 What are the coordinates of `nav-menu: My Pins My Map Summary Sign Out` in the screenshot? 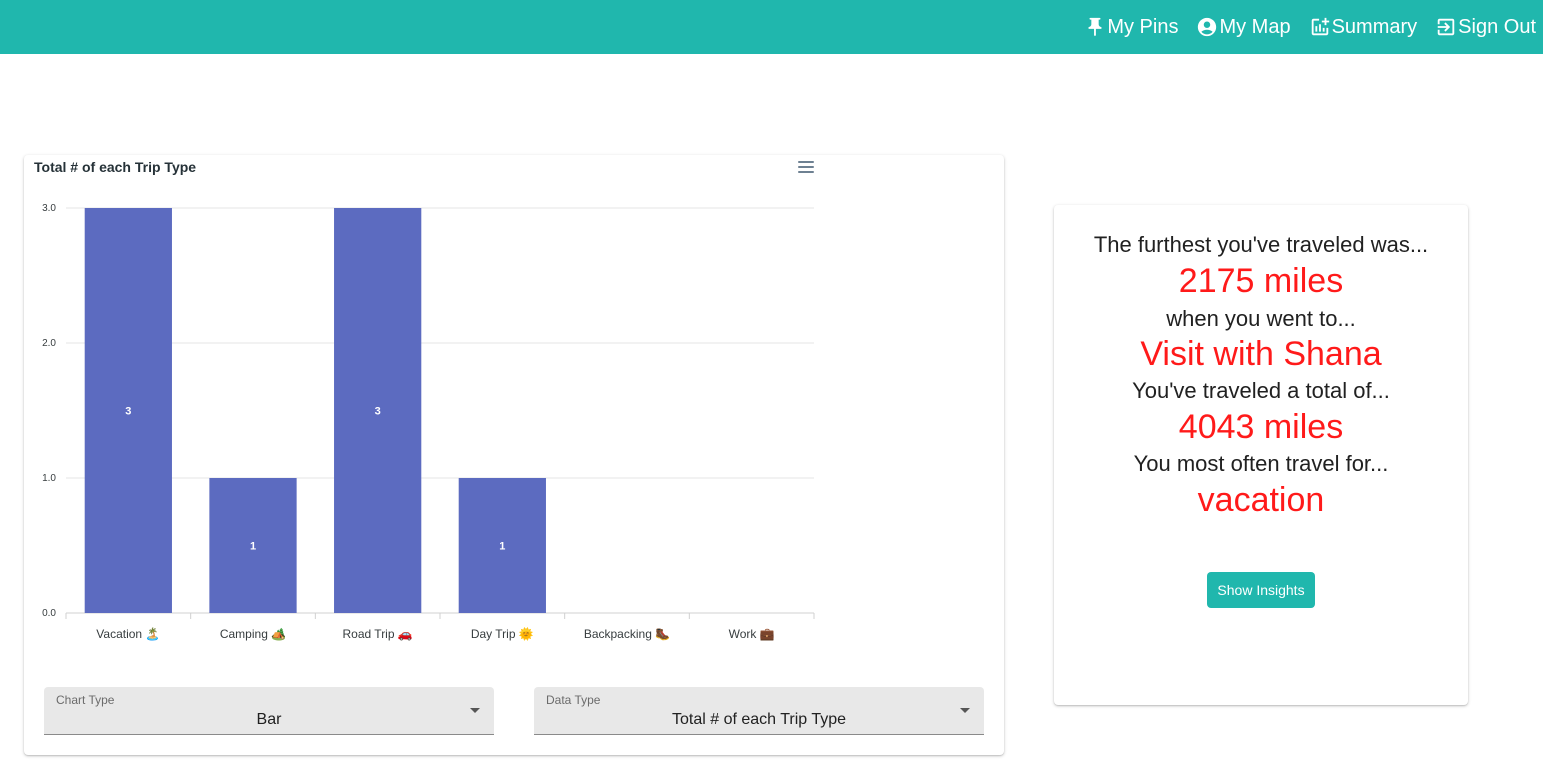 It's located at (1310, 27).